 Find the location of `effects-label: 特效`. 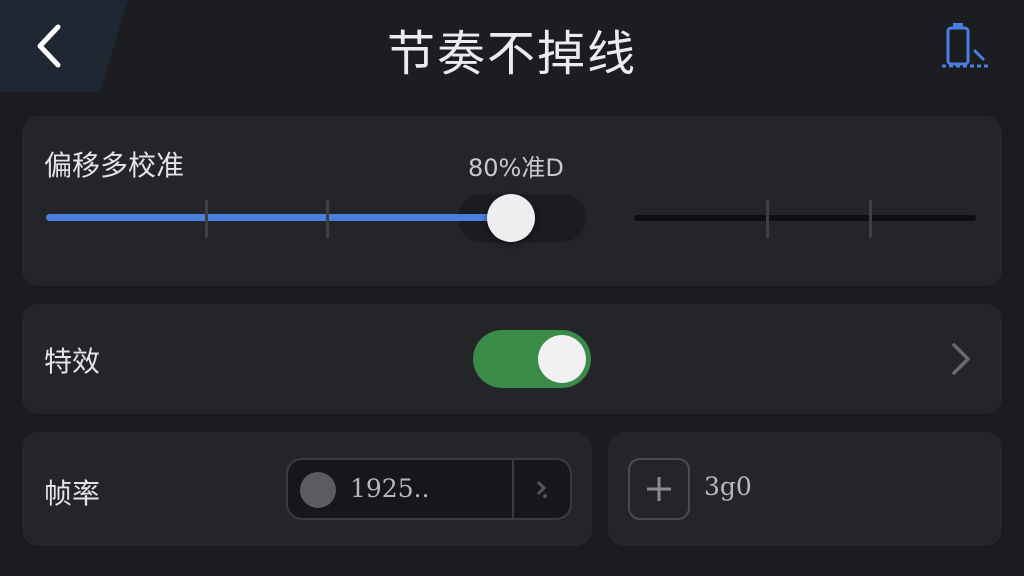

effects-label: 特效 is located at coordinates (72, 361).